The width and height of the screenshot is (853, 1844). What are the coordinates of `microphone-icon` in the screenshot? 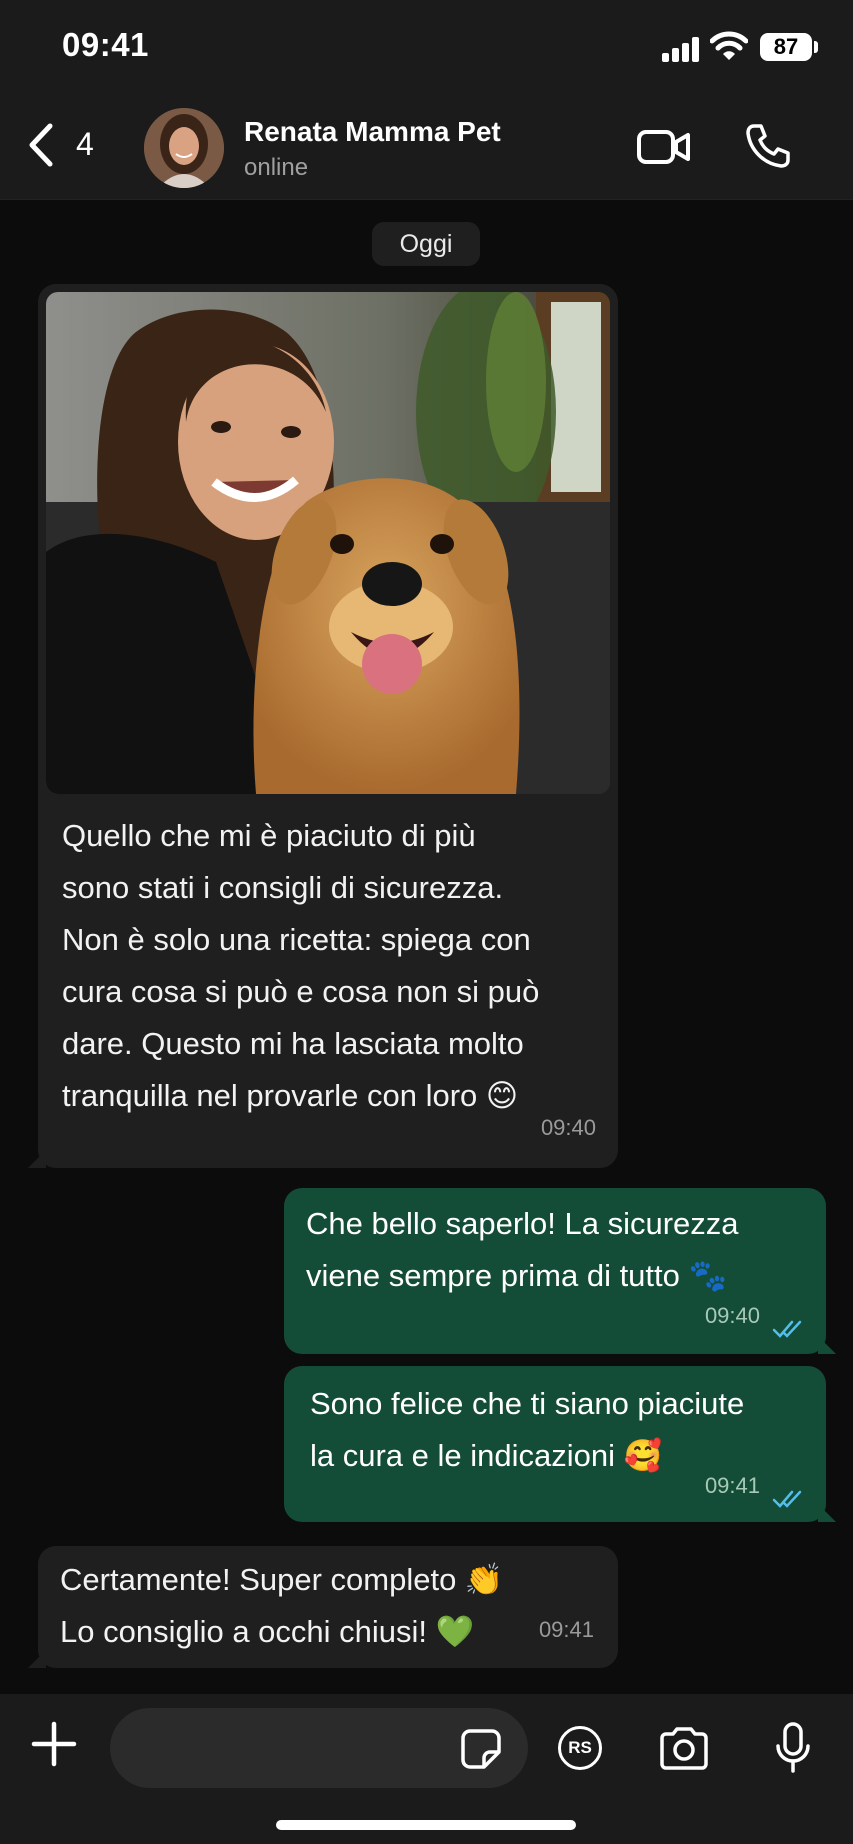 It's located at (793, 1748).